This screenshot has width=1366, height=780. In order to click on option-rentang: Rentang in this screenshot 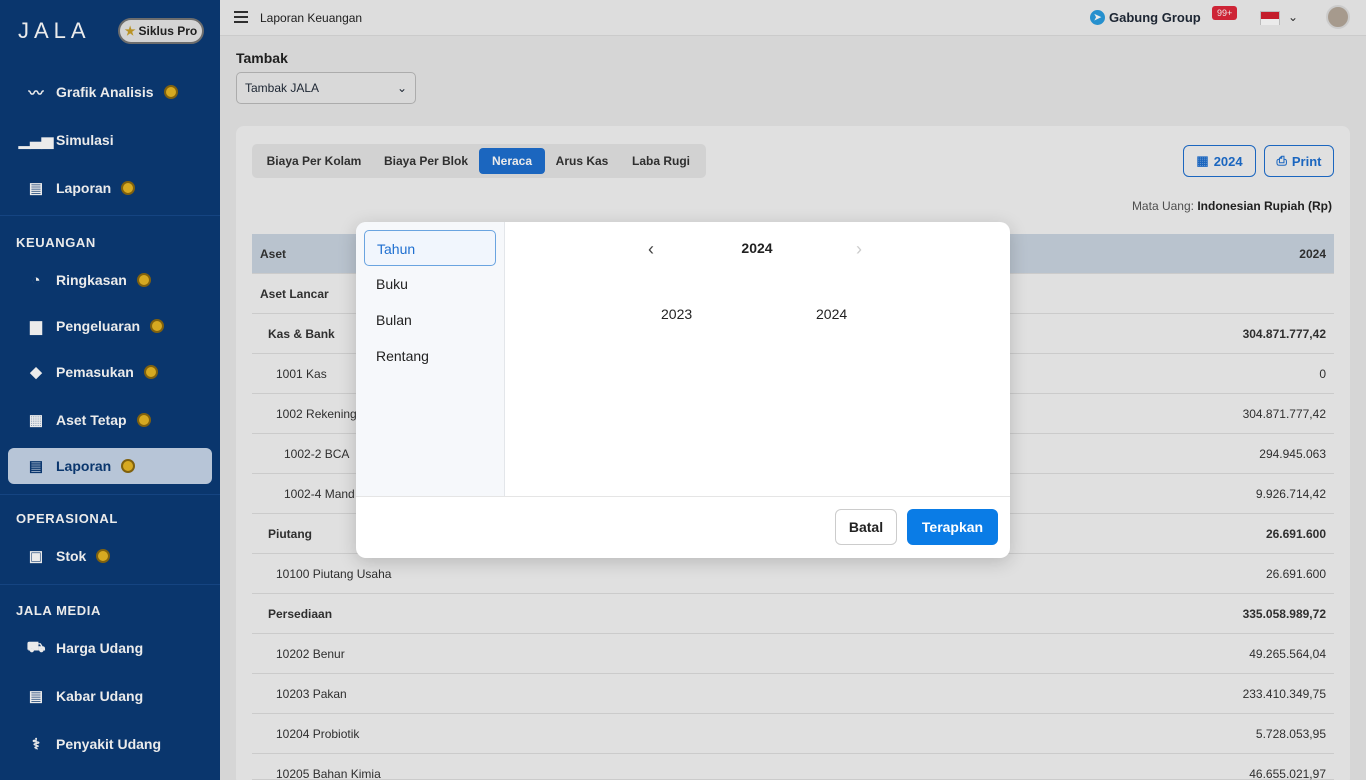, I will do `click(430, 356)`.